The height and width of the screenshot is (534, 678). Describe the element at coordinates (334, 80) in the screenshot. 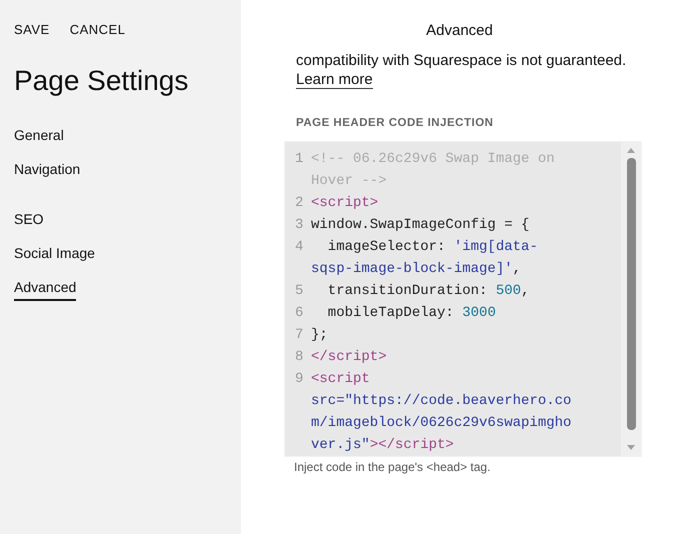

I see `learn-more-link: Learn more` at that location.